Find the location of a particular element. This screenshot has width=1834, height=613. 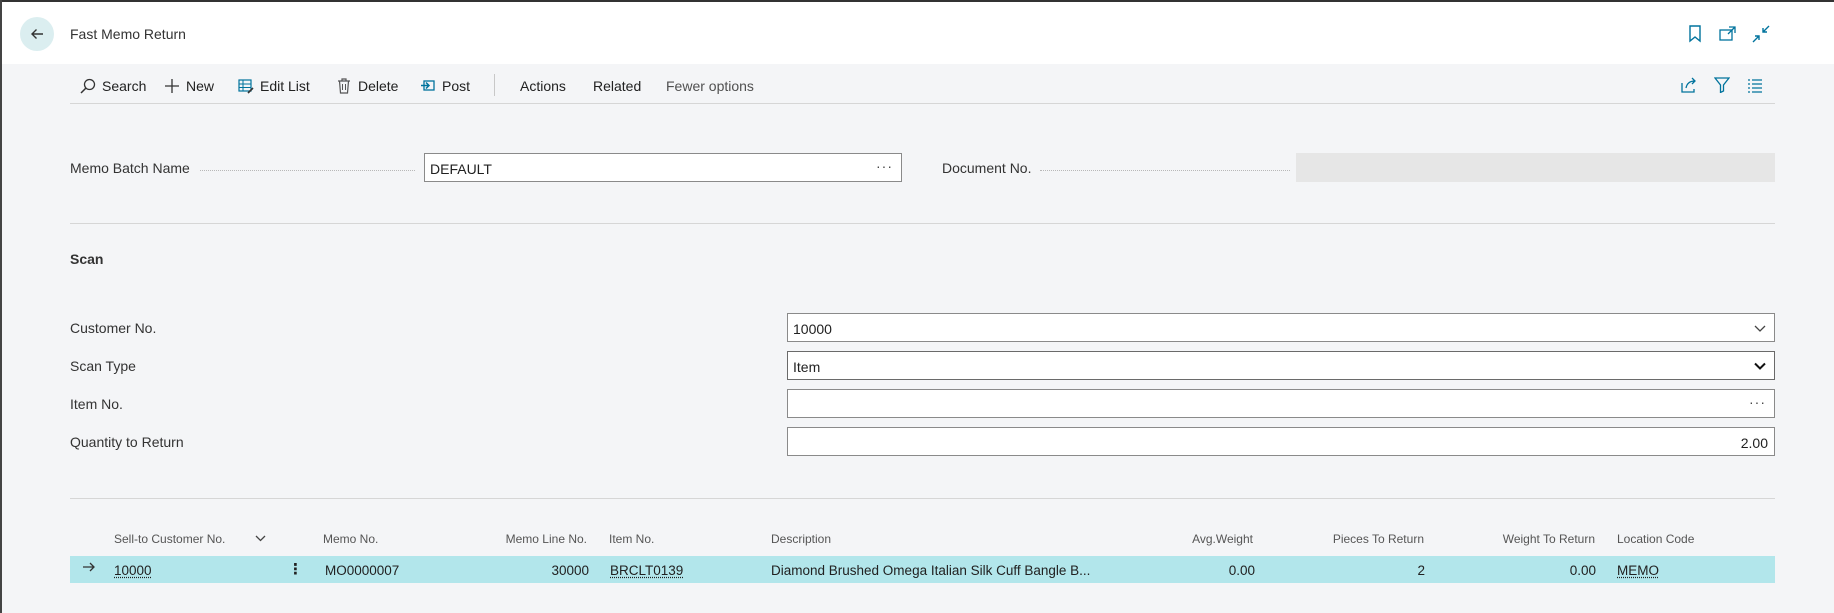

scan-section-title: Scan is located at coordinates (87, 259).